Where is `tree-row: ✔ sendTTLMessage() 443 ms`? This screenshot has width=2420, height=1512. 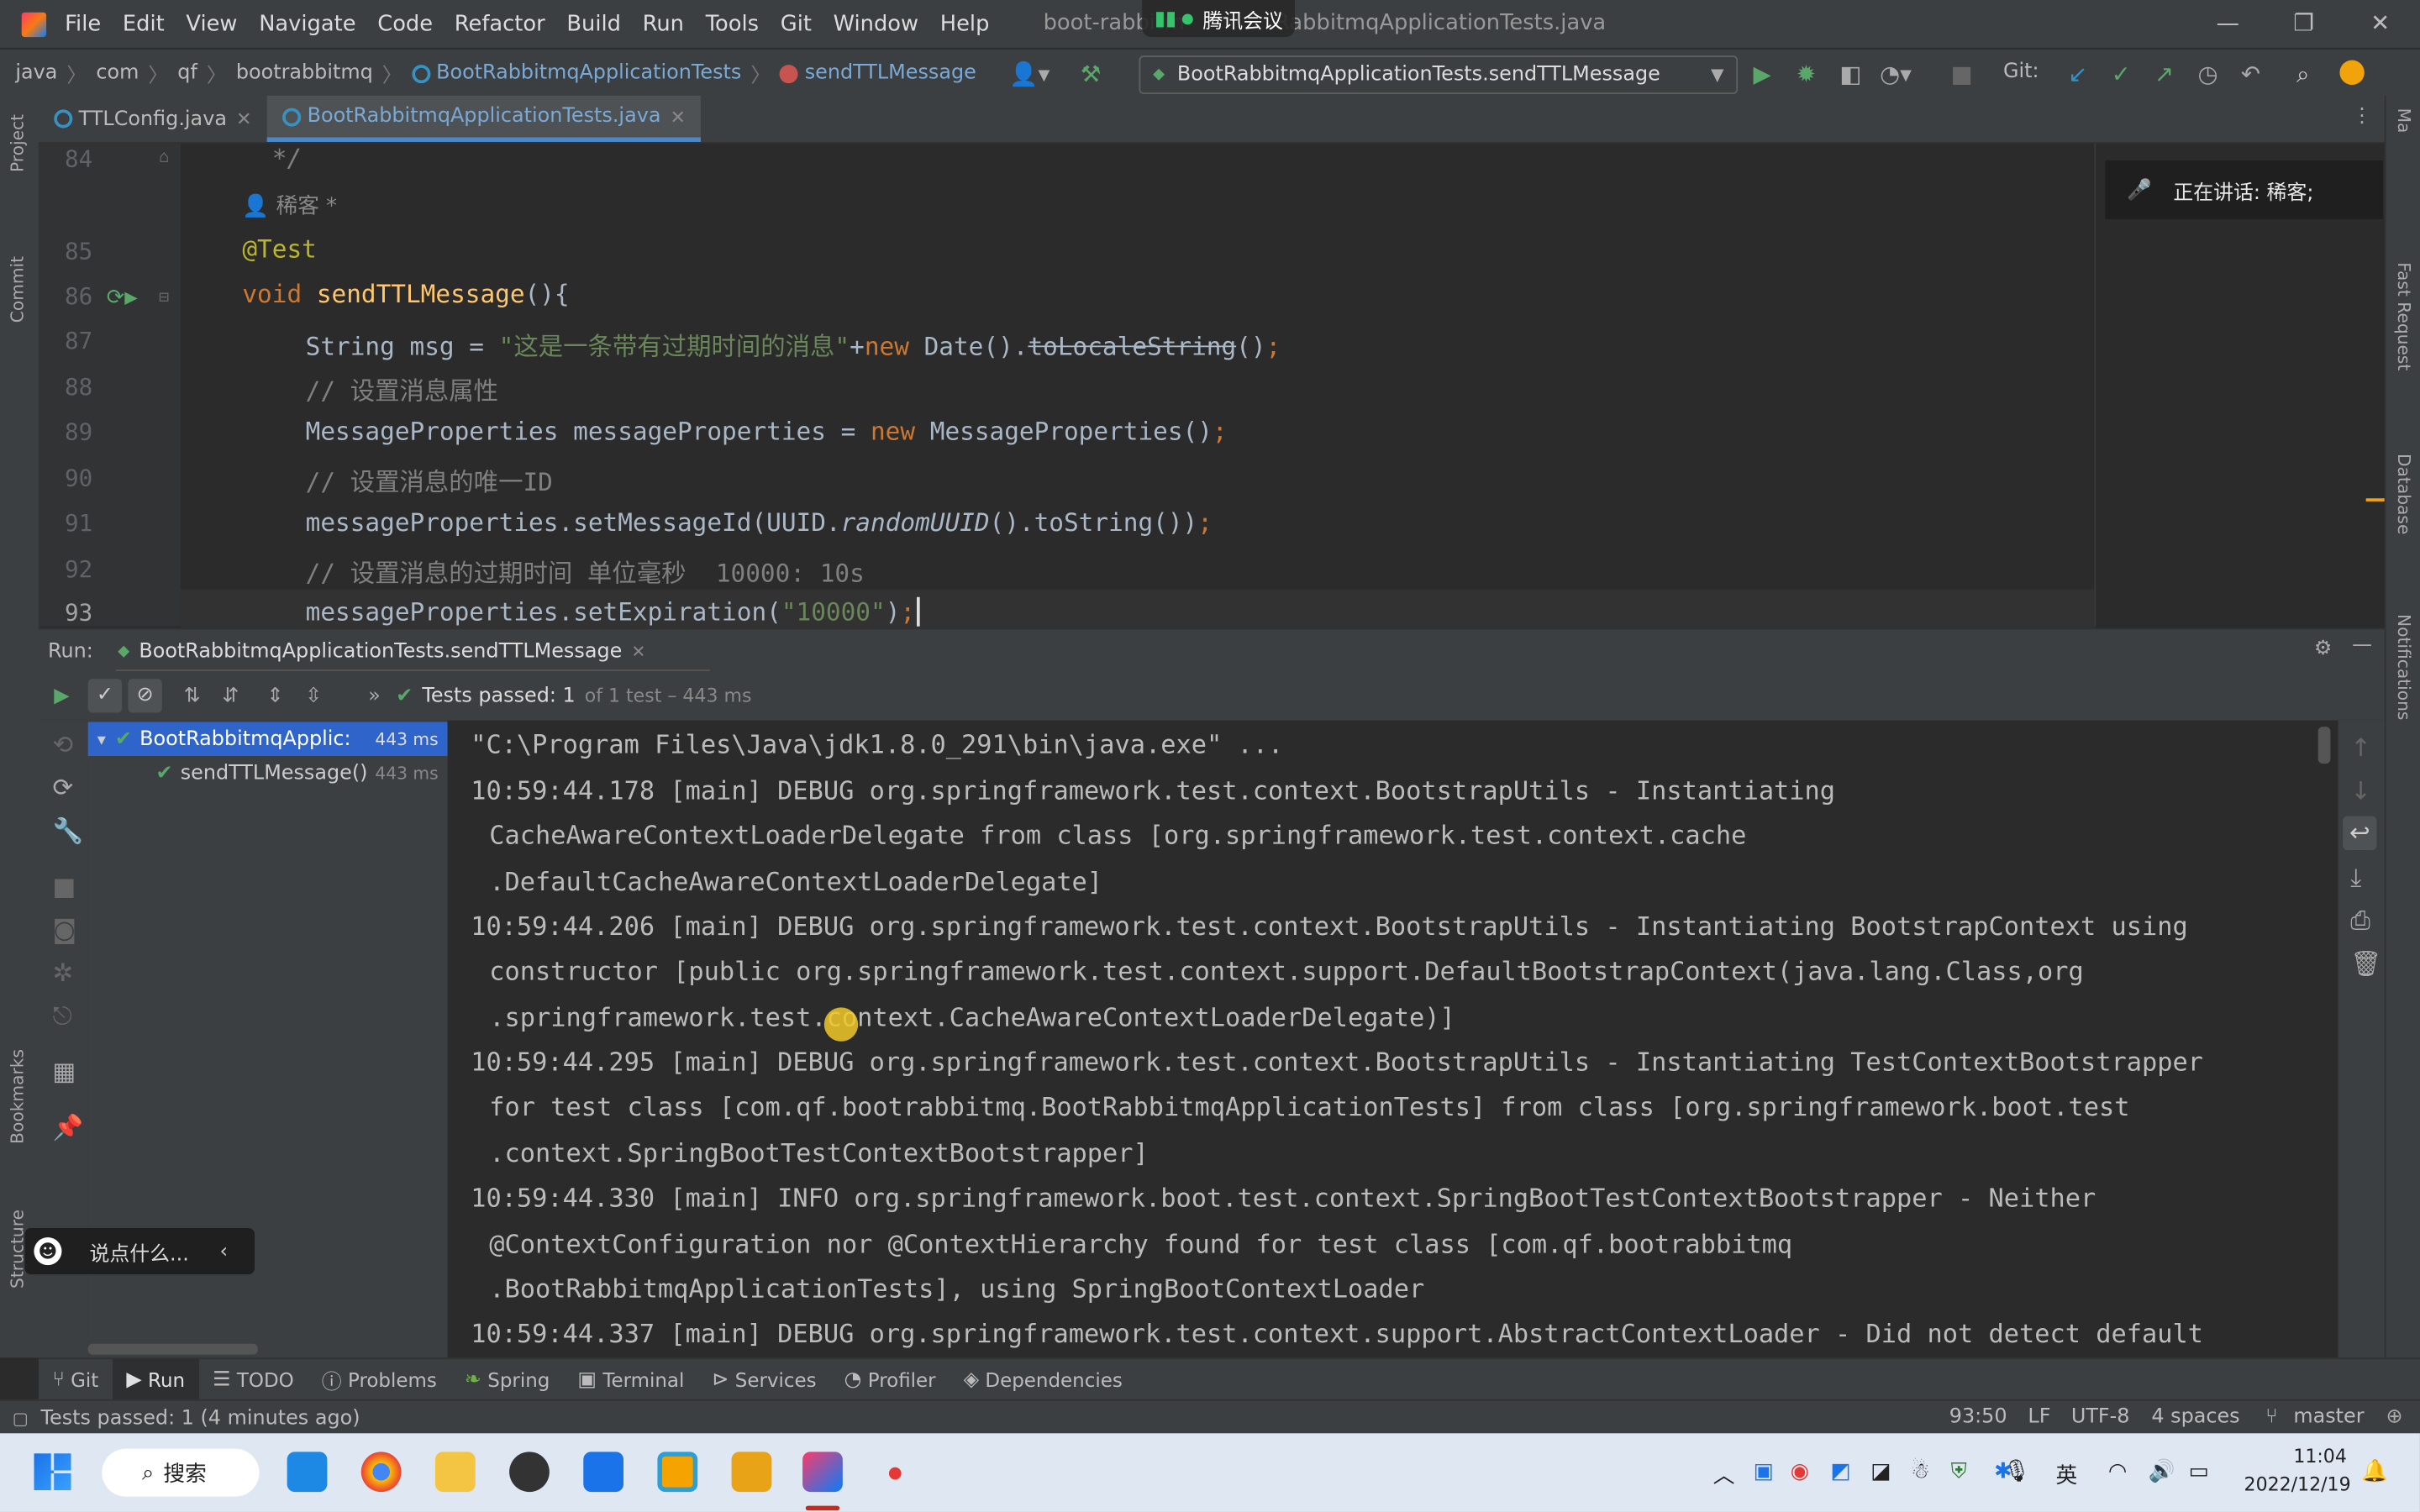
tree-row: ✔ sendTTLMessage() 443 ms is located at coordinates (268, 773).